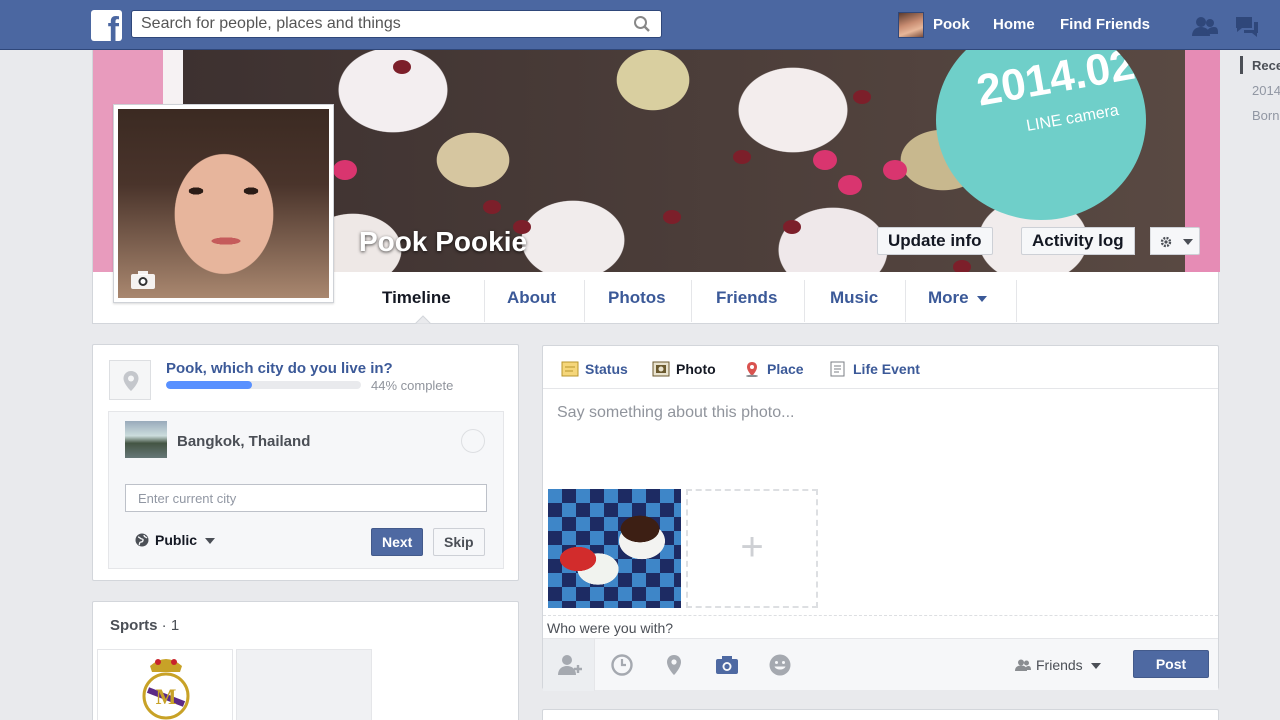 The height and width of the screenshot is (720, 1280). Describe the element at coordinates (854, 298) in the screenshot. I see `tab-music: Music` at that location.